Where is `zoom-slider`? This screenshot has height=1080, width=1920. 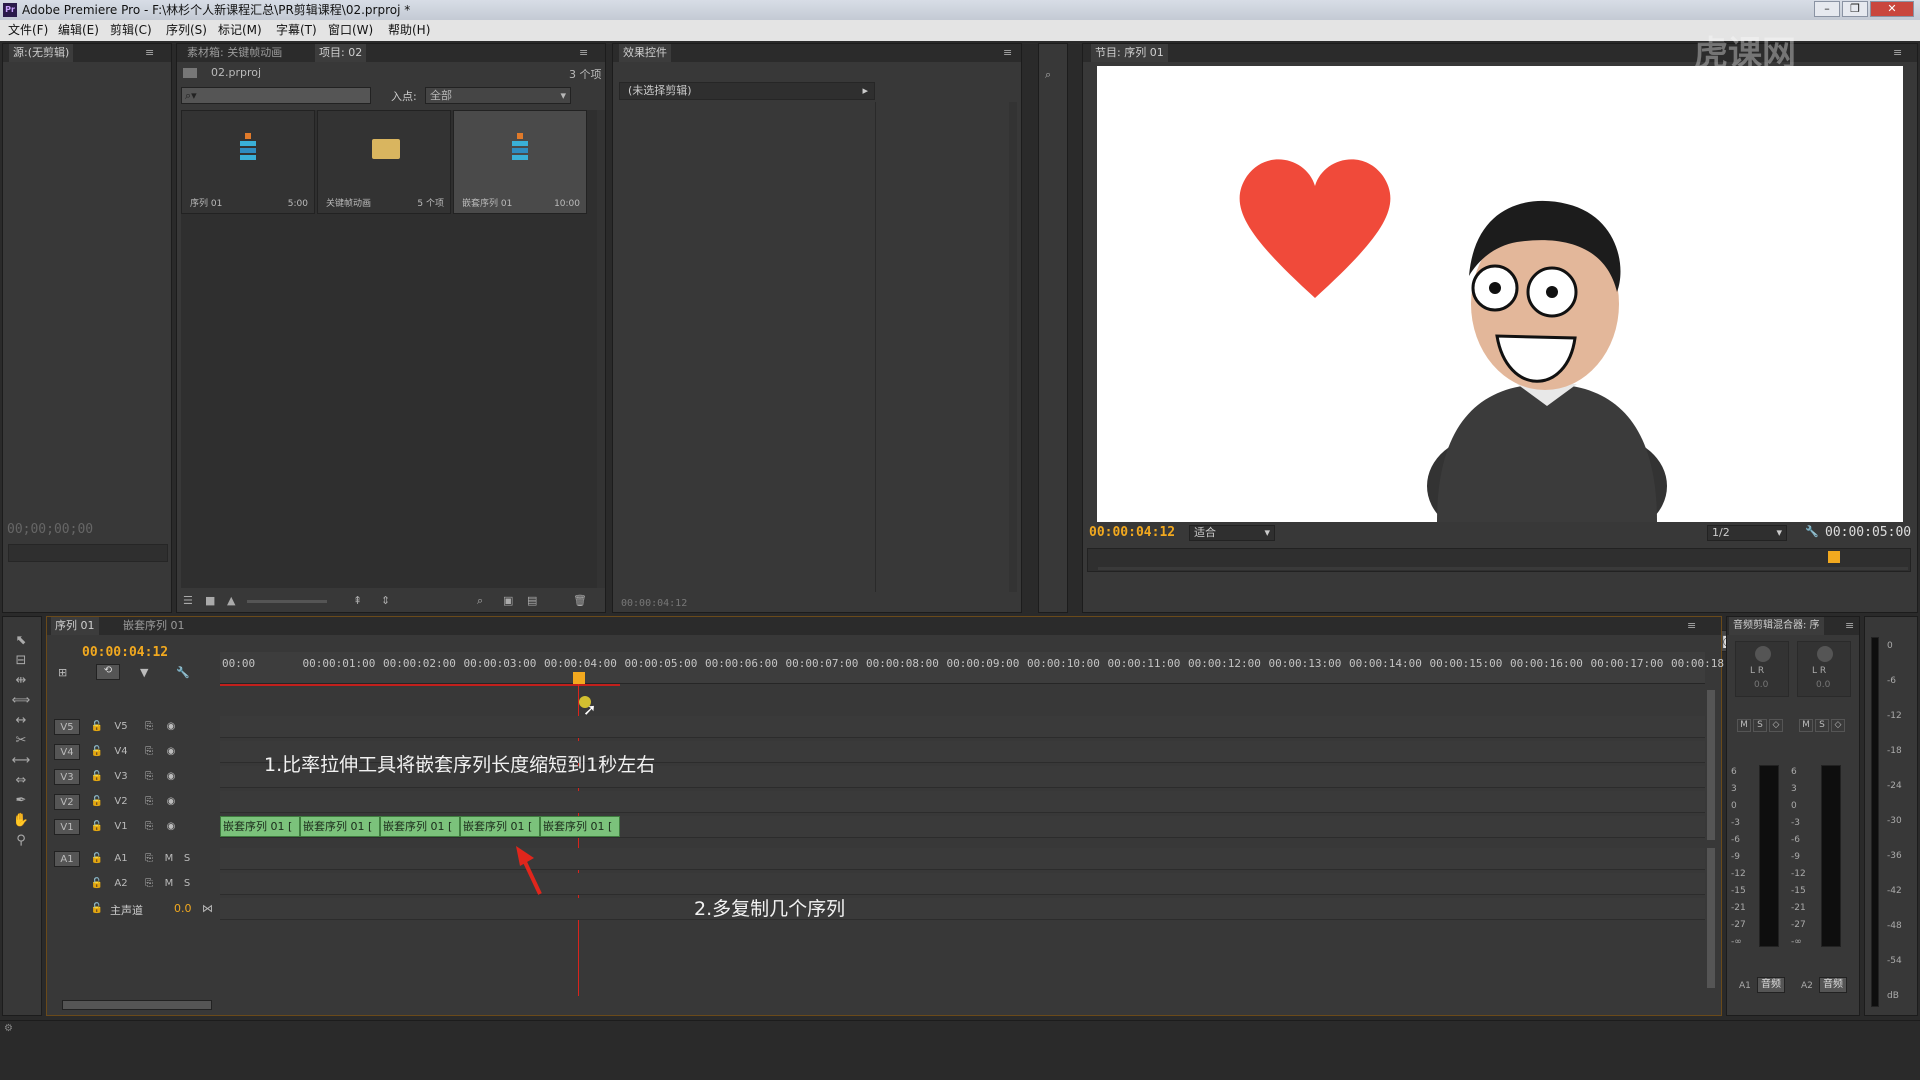 zoom-slider is located at coordinates (287, 601).